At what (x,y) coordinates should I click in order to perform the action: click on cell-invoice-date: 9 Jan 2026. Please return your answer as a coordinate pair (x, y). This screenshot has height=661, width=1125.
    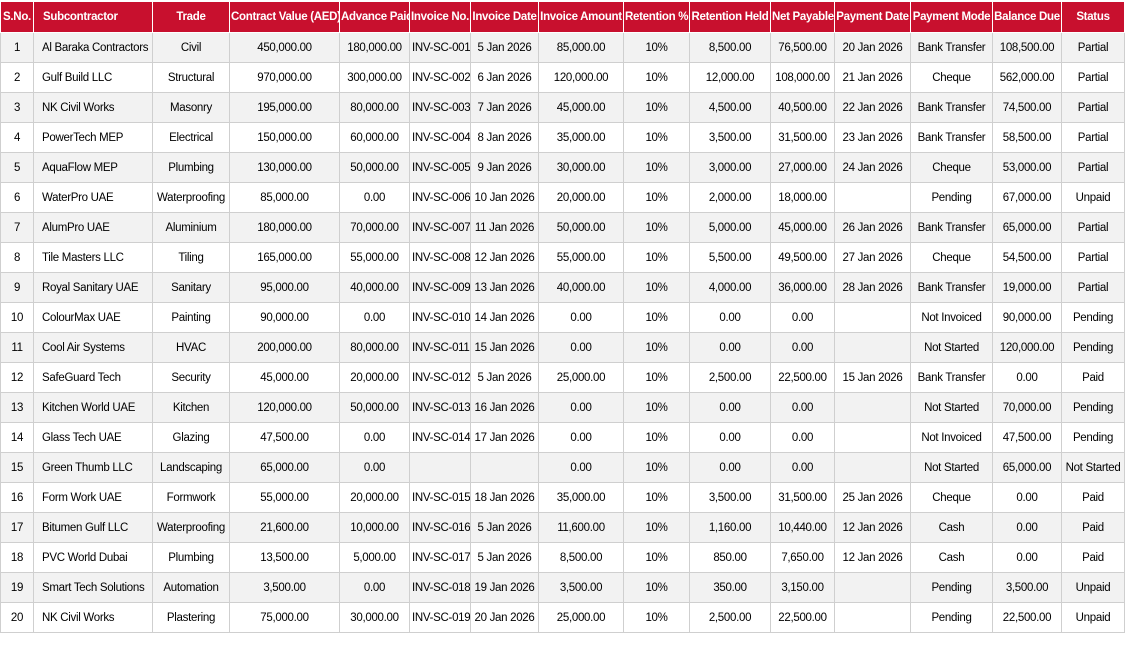
    Looking at the image, I should click on (504, 167).